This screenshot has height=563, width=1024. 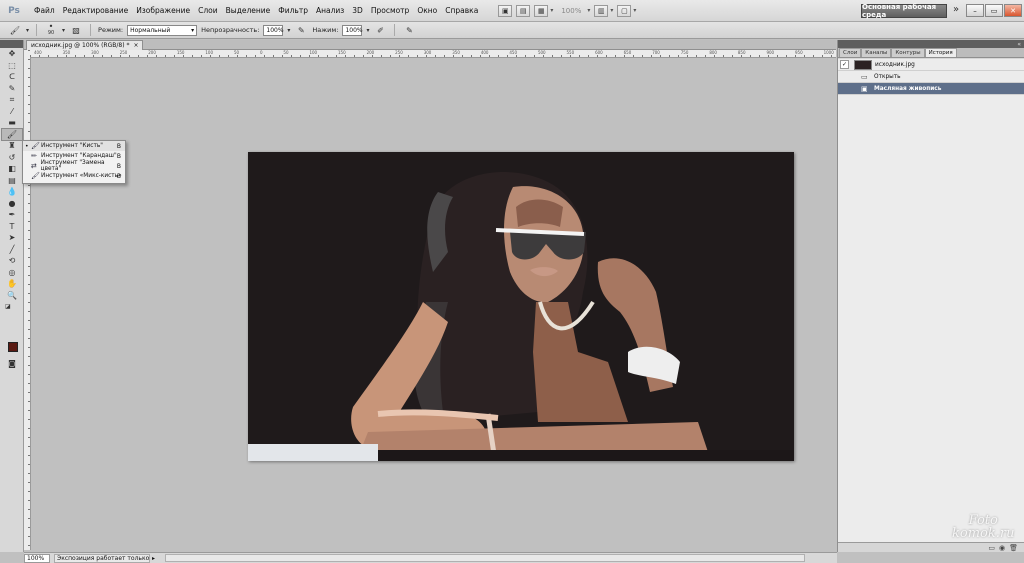 I want to click on marquee-tool-icon: ⬚, so click(x=12, y=66).